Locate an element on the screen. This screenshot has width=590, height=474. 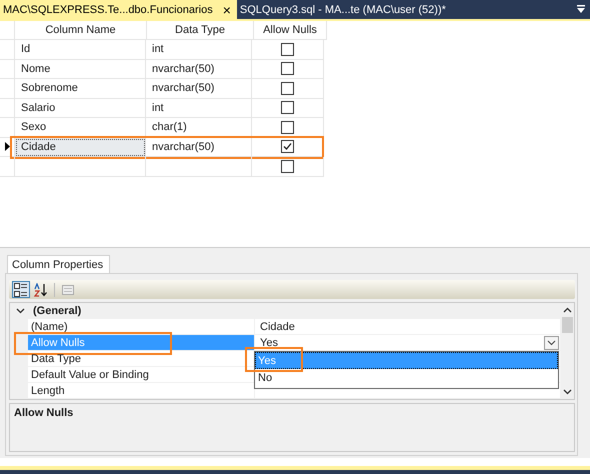
row-header is located at coordinates (7, 30).